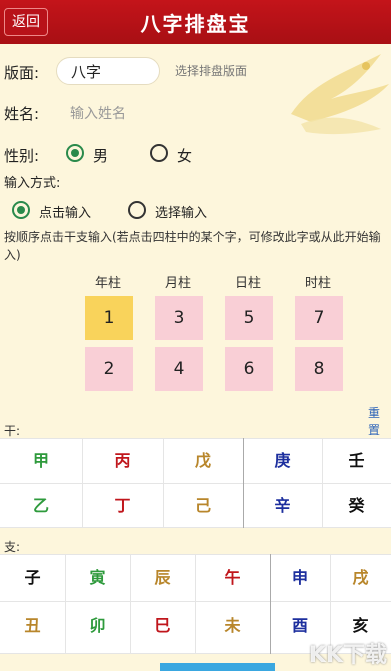 Image resolution: width=391 pixels, height=671 pixels. What do you see at coordinates (12, 431) in the screenshot?
I see `stems-label: 干:` at bounding box center [12, 431].